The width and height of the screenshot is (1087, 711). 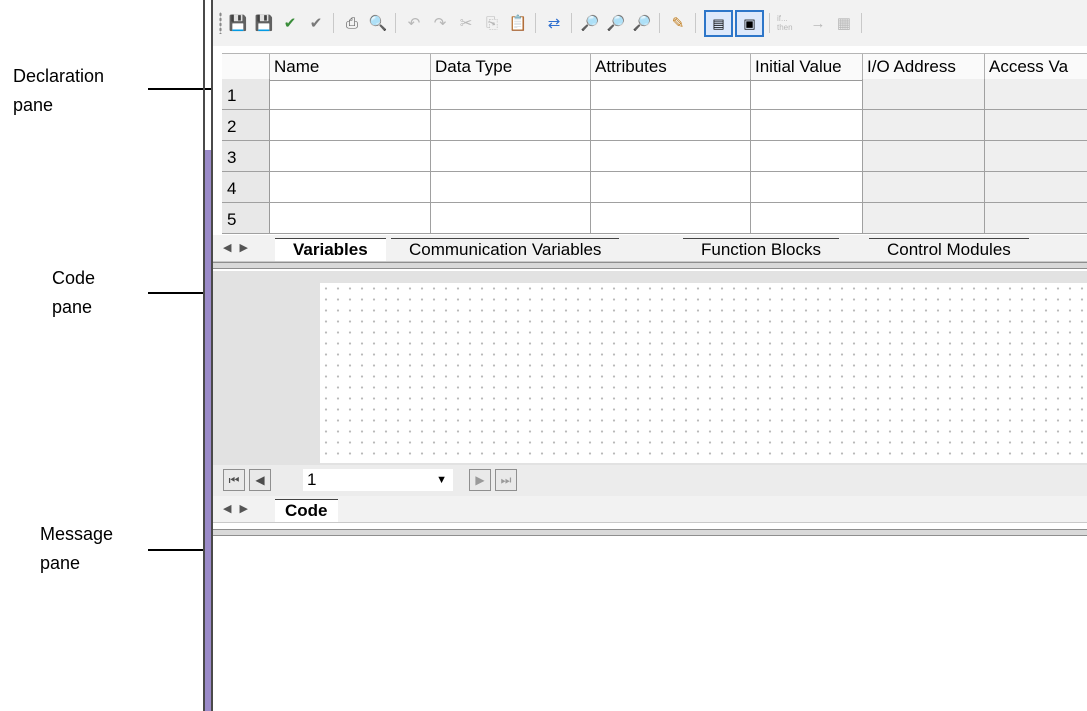 I want to click on if-then-icon: if... then, so click(x=789, y=23).